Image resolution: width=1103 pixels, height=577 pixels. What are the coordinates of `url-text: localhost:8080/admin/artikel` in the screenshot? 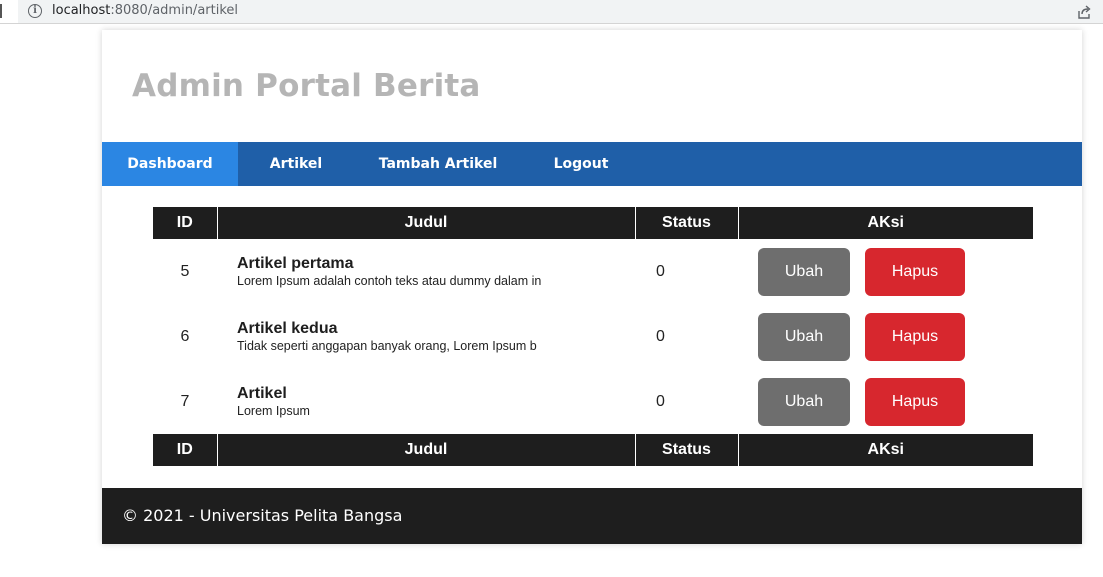 It's located at (145, 10).